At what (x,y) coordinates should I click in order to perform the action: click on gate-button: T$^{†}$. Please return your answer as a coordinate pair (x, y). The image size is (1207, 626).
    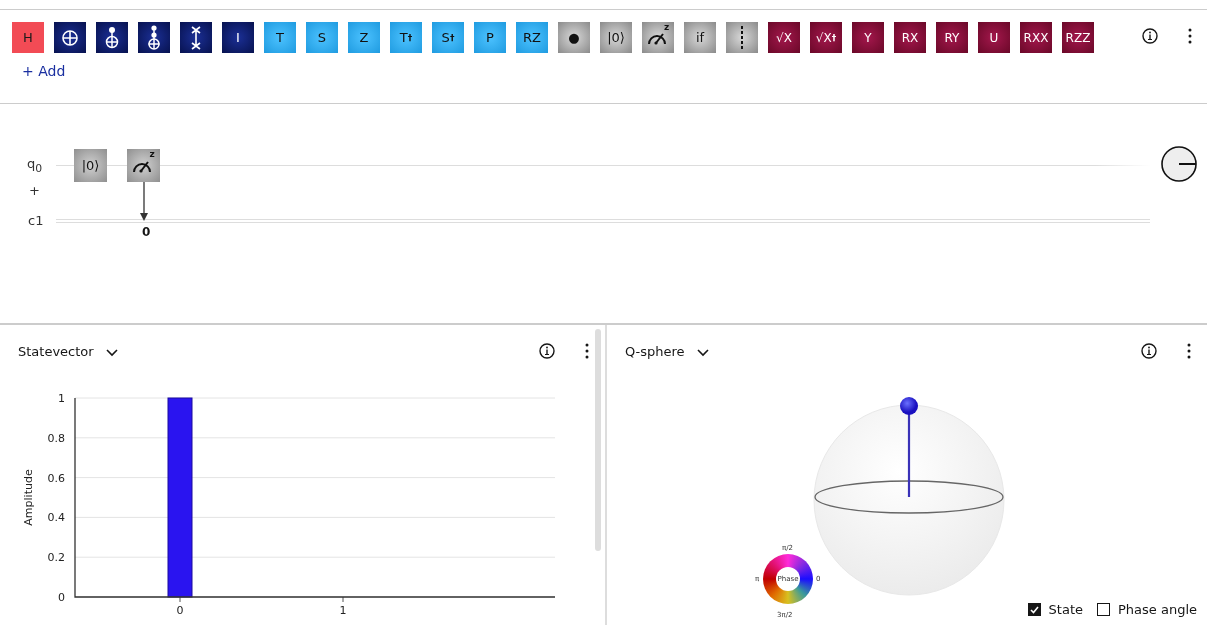
    Looking at the image, I should click on (406, 37).